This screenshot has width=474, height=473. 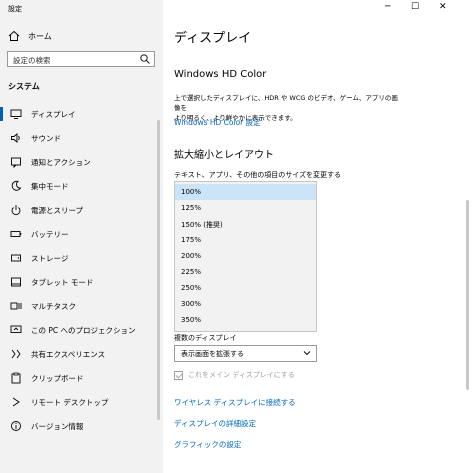 I want to click on advanced-display-link: ディスプレイの詳細設定, so click(x=215, y=423).